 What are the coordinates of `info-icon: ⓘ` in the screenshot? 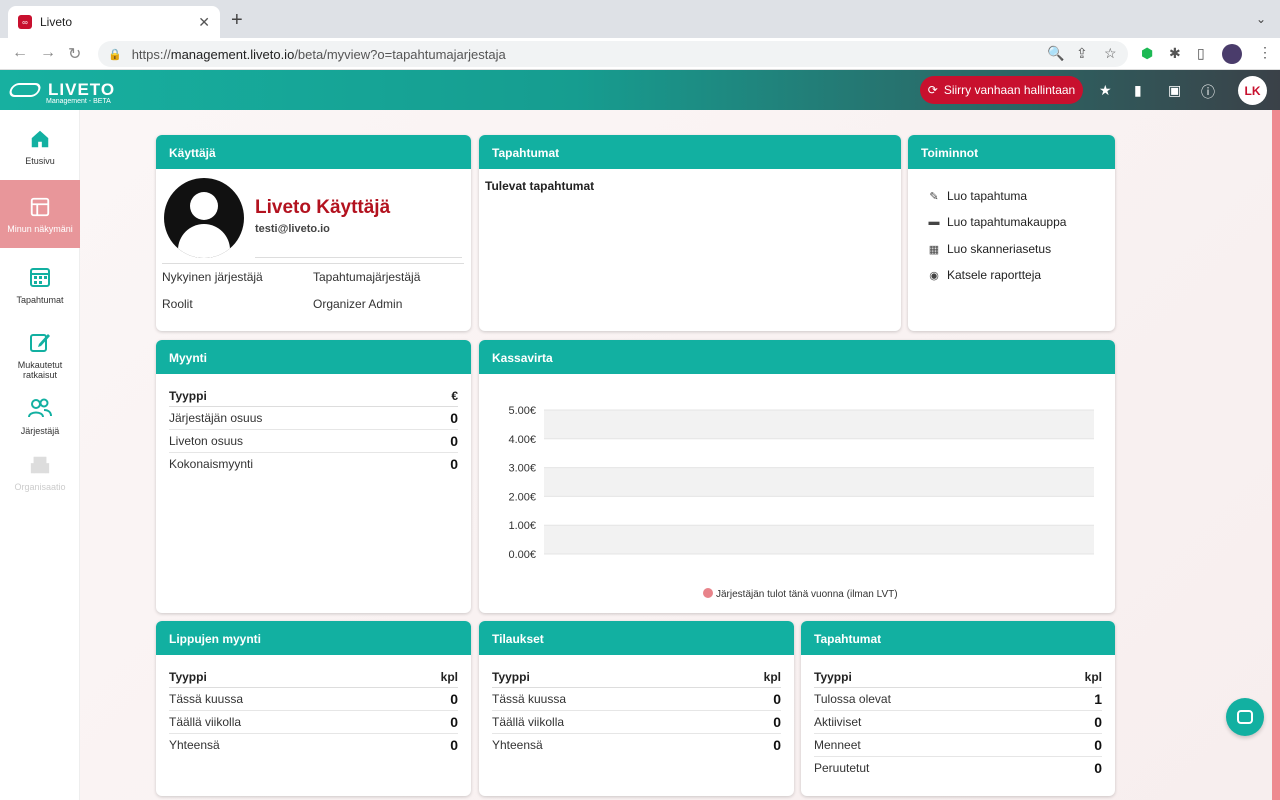 It's located at (1208, 92).